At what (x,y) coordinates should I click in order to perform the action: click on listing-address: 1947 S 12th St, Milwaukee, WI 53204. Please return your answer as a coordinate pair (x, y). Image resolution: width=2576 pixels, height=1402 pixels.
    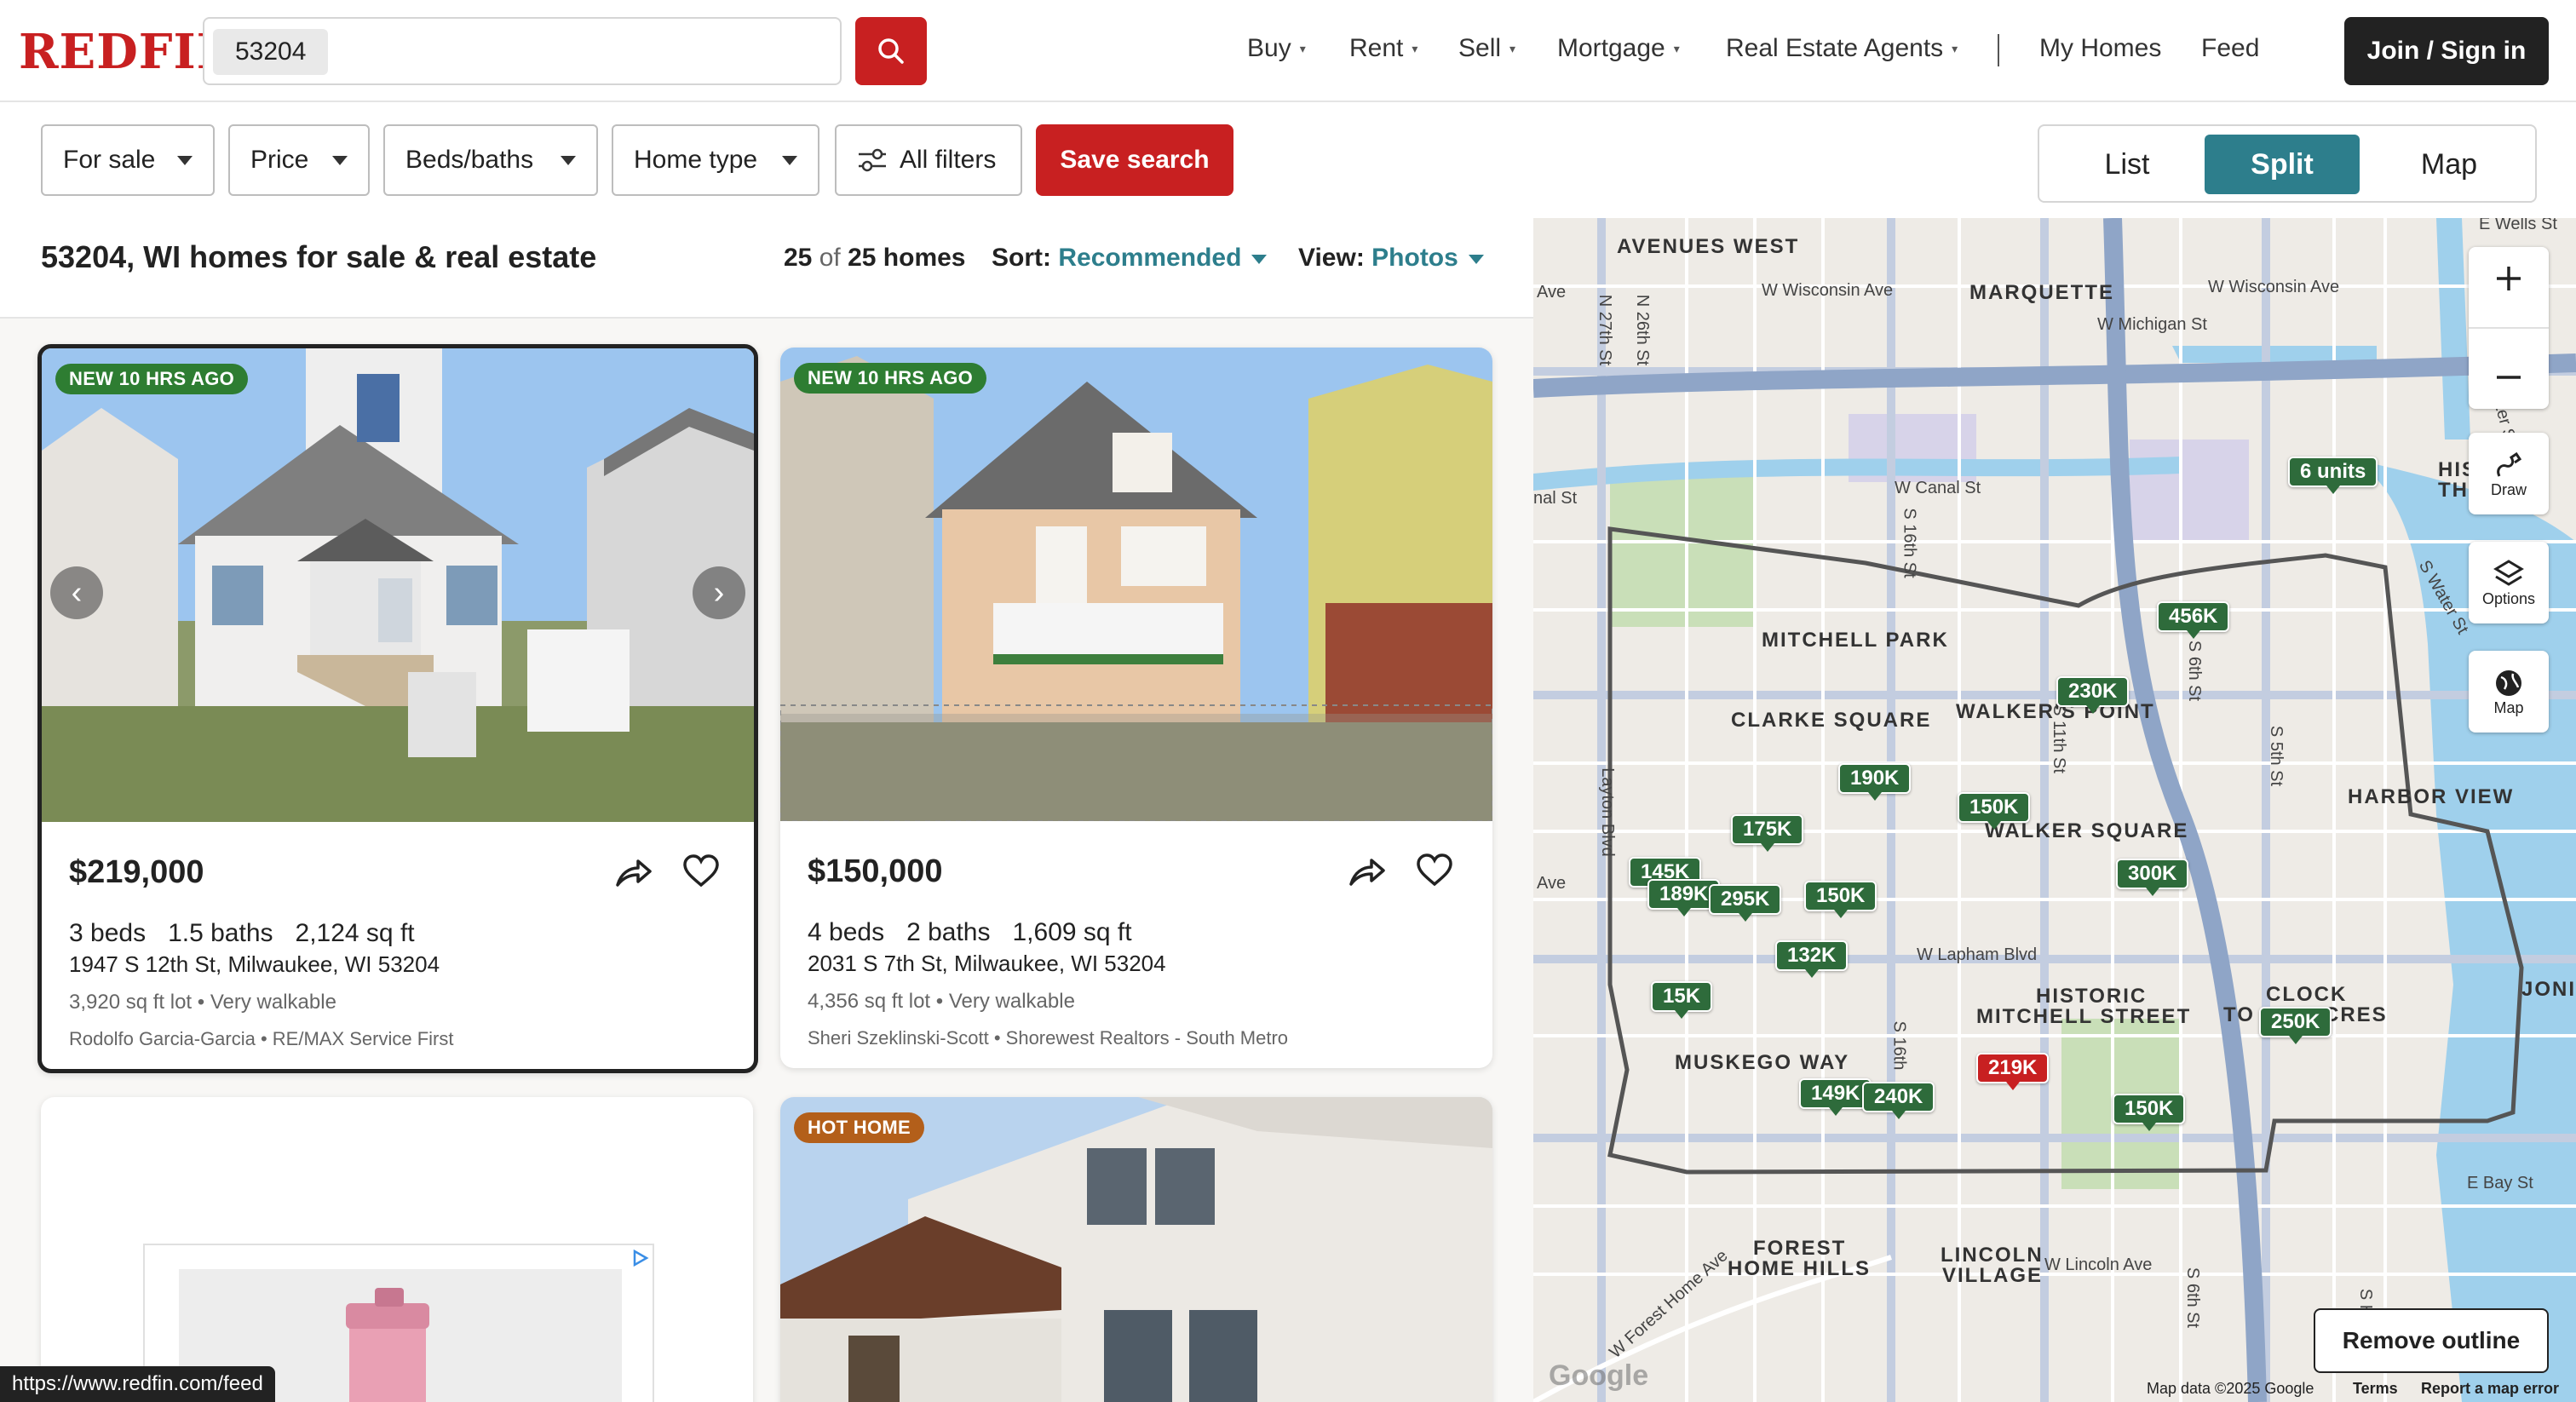
    Looking at the image, I should click on (255, 964).